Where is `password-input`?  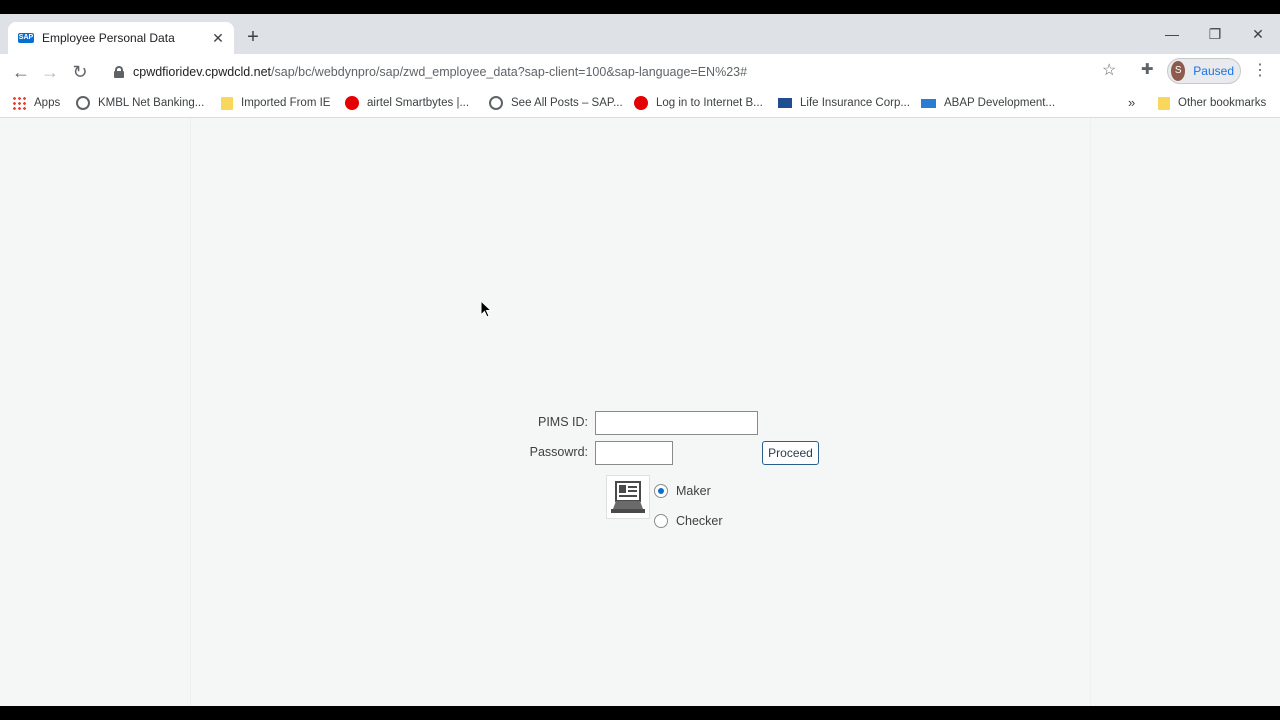
password-input is located at coordinates (634, 453).